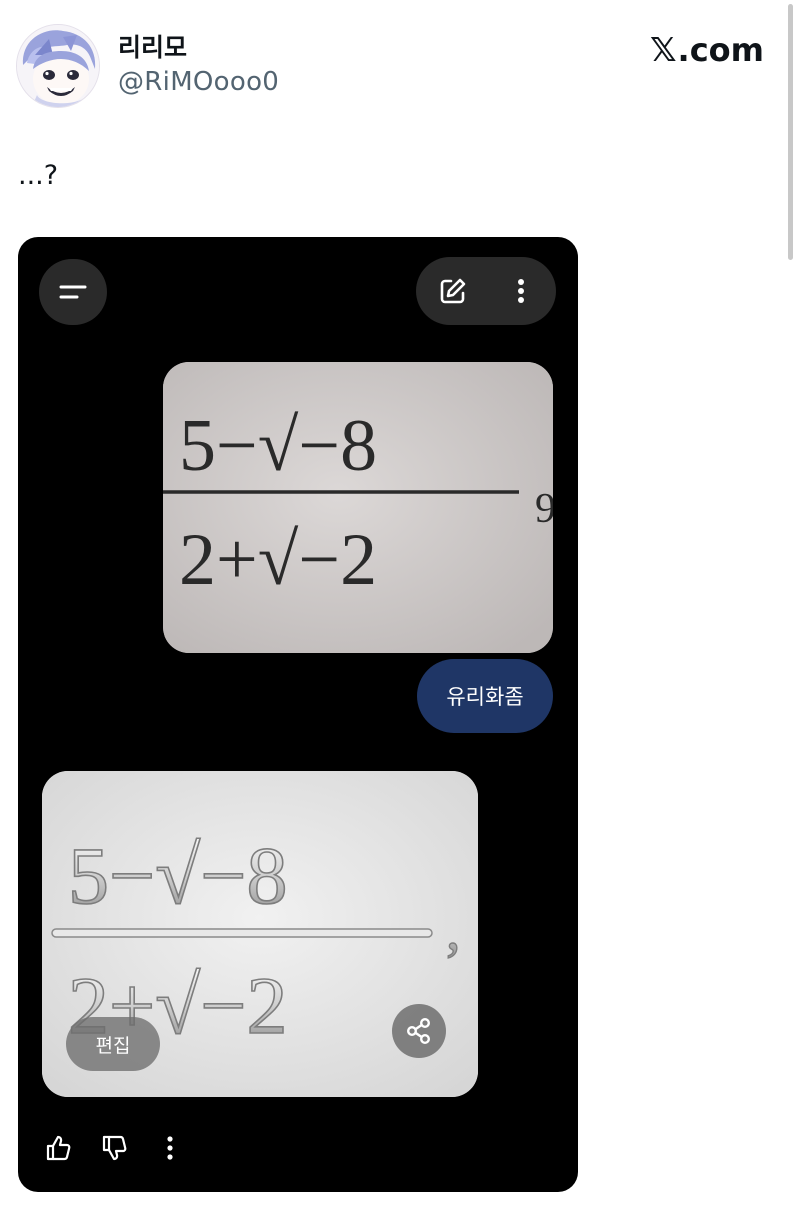 This screenshot has width=800, height=1210. What do you see at coordinates (486, 291) in the screenshot?
I see `top-actions` at bounding box center [486, 291].